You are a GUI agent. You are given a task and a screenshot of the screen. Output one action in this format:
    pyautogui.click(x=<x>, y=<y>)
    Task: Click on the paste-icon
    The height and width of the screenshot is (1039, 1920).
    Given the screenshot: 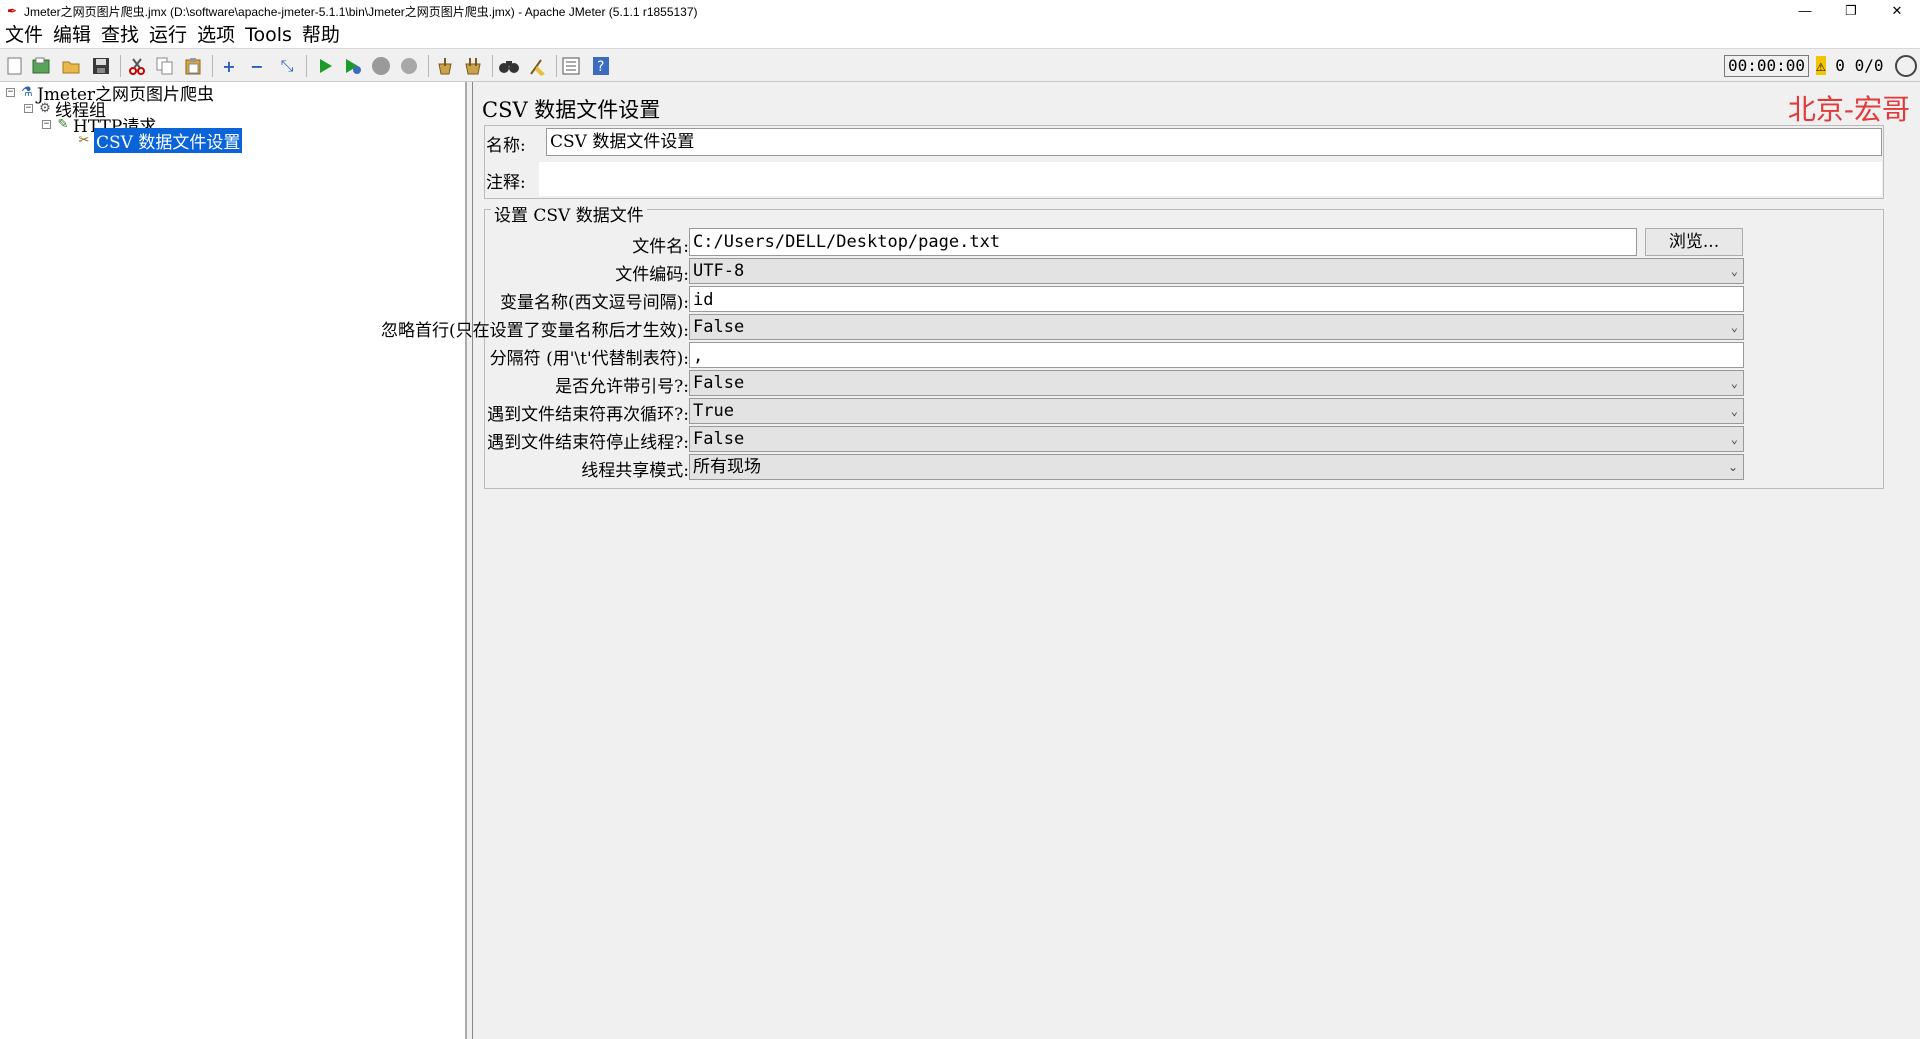 What is the action you would take?
    pyautogui.click(x=193, y=66)
    